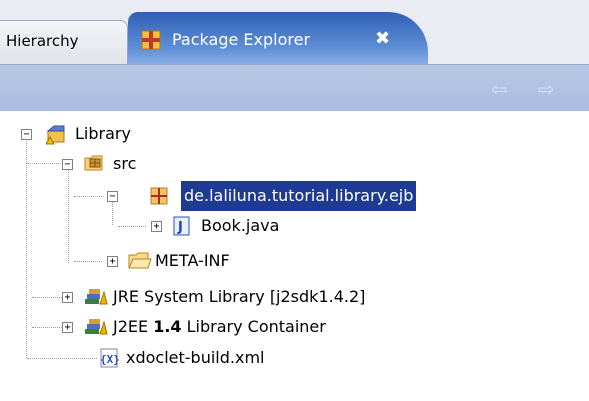  Describe the element at coordinates (150, 164) in the screenshot. I see `tree-item-src: − src` at that location.